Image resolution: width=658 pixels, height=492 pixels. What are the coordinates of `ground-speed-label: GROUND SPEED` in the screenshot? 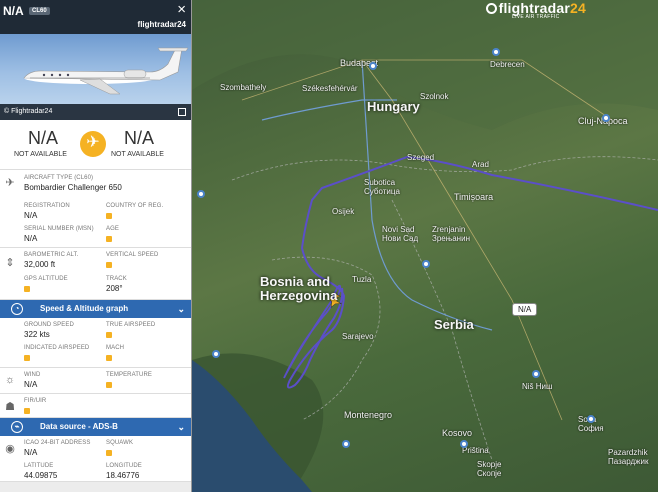 It's located at (49, 325).